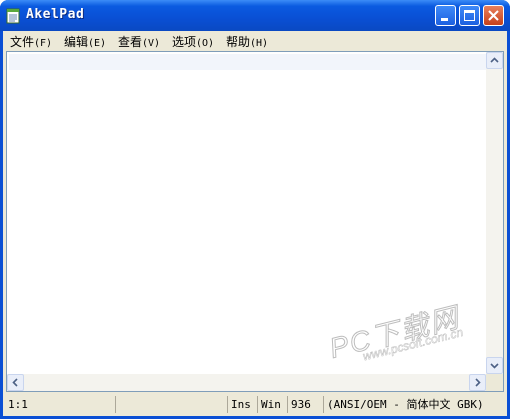 The image size is (510, 419). Describe the element at coordinates (205, 43) in the screenshot. I see `menu-options-accel: (O)` at that location.